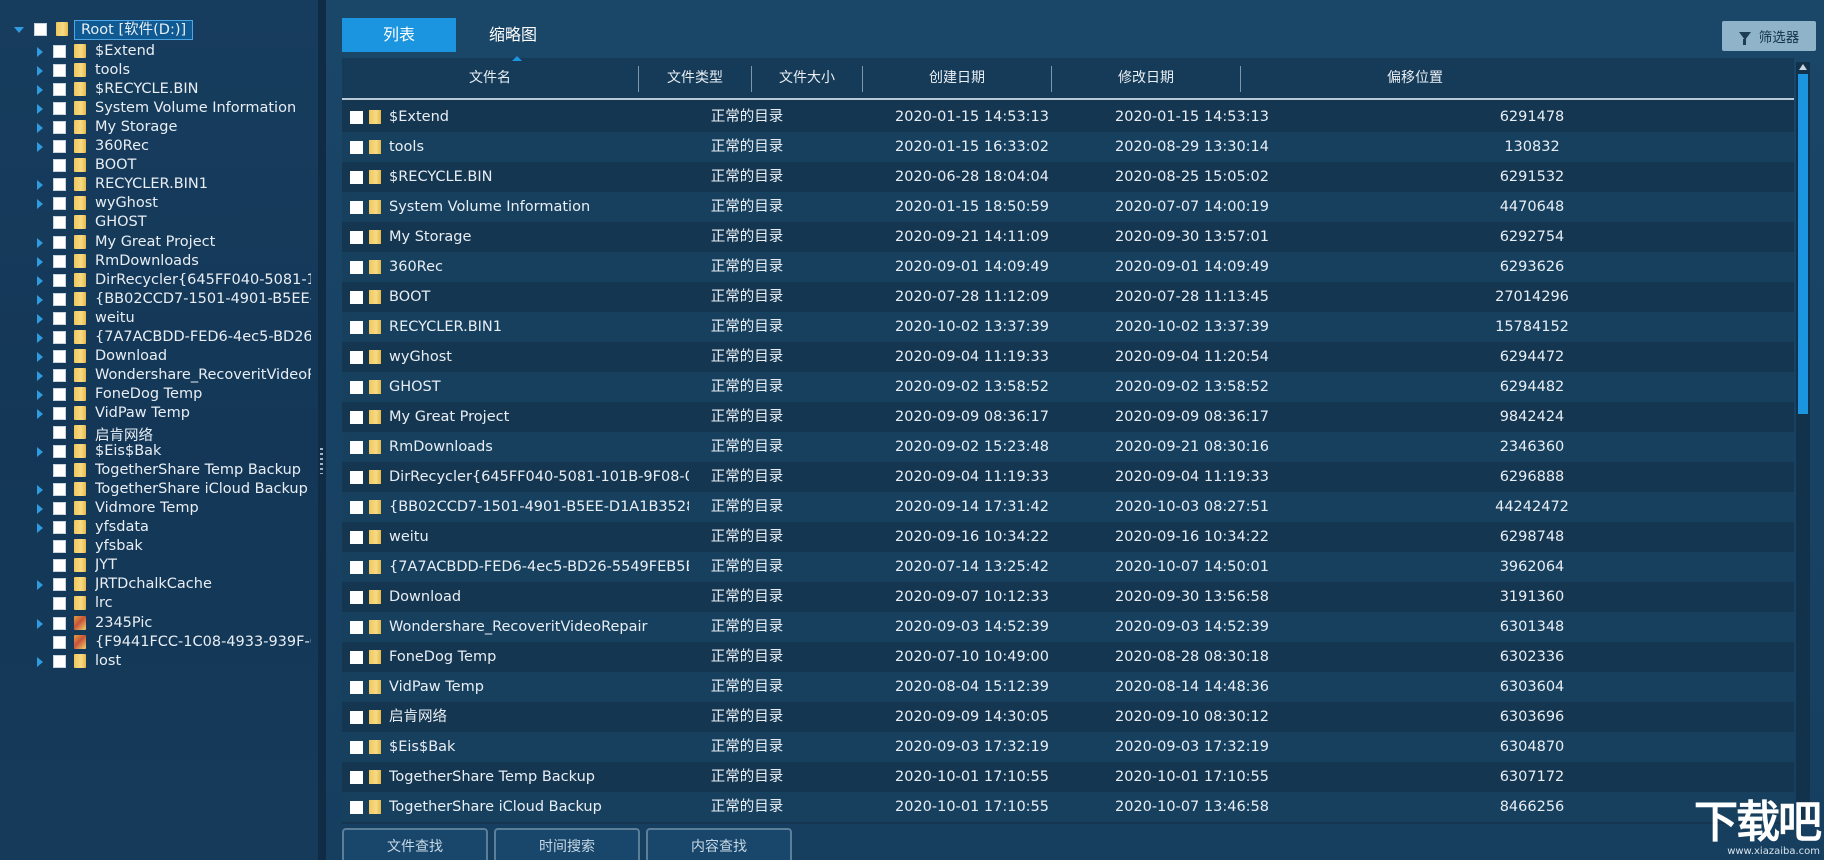 Image resolution: width=1824 pixels, height=860 pixels. What do you see at coordinates (807, 78) in the screenshot?
I see `column-header-size: 文件大小` at bounding box center [807, 78].